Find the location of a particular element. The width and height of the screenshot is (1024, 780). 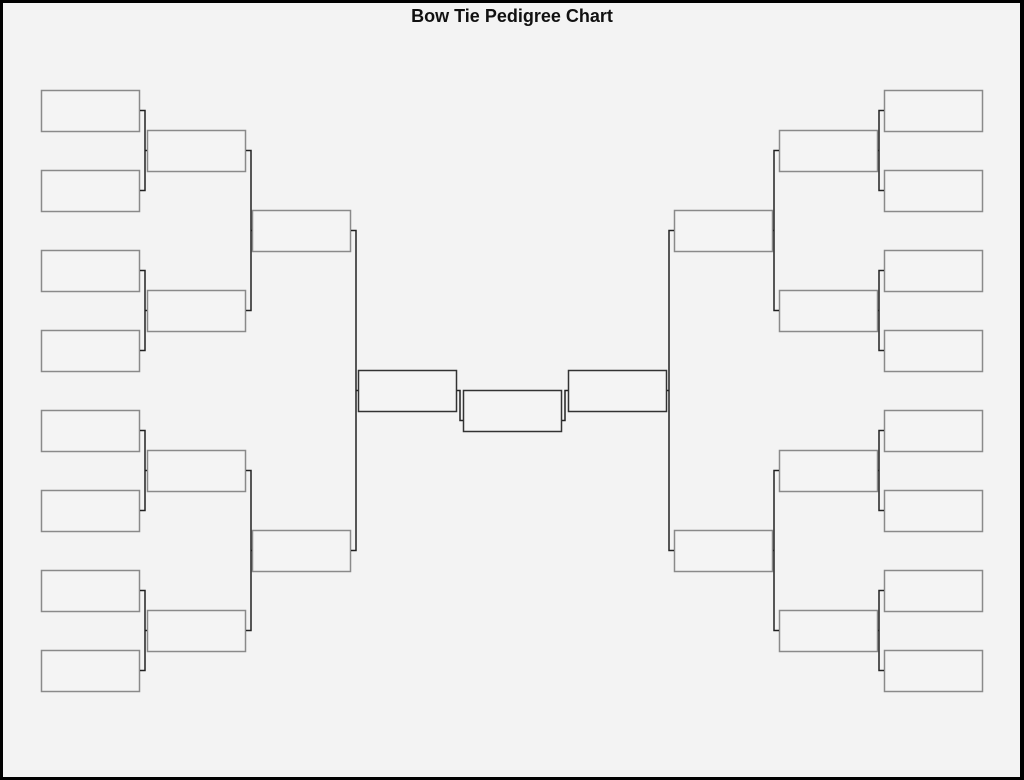

root-box is located at coordinates (512, 411).